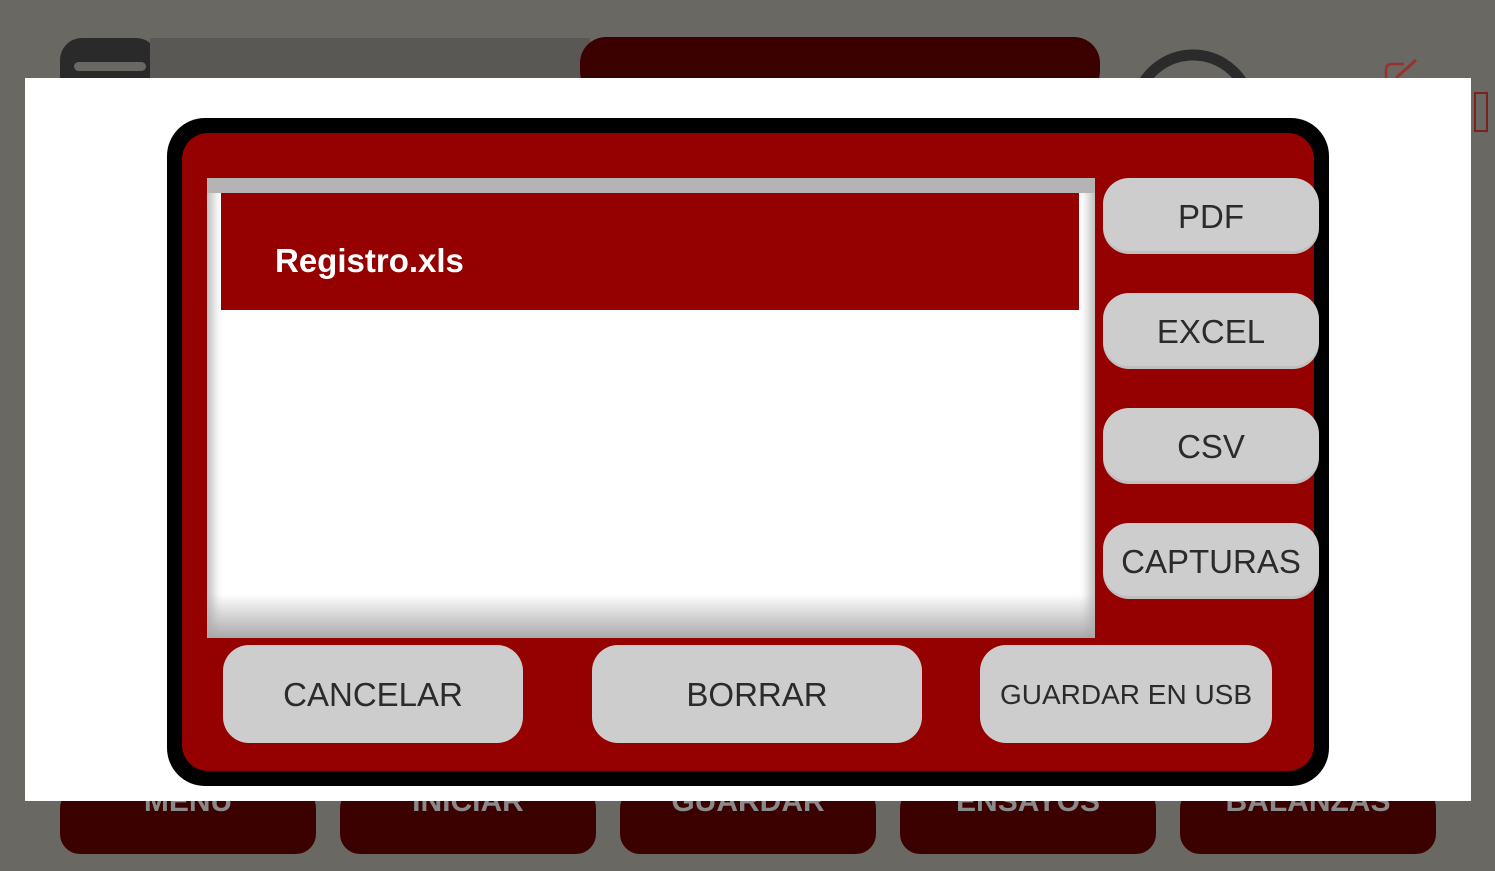  What do you see at coordinates (373, 694) in the screenshot?
I see `cancel-button: CANCELAR` at bounding box center [373, 694].